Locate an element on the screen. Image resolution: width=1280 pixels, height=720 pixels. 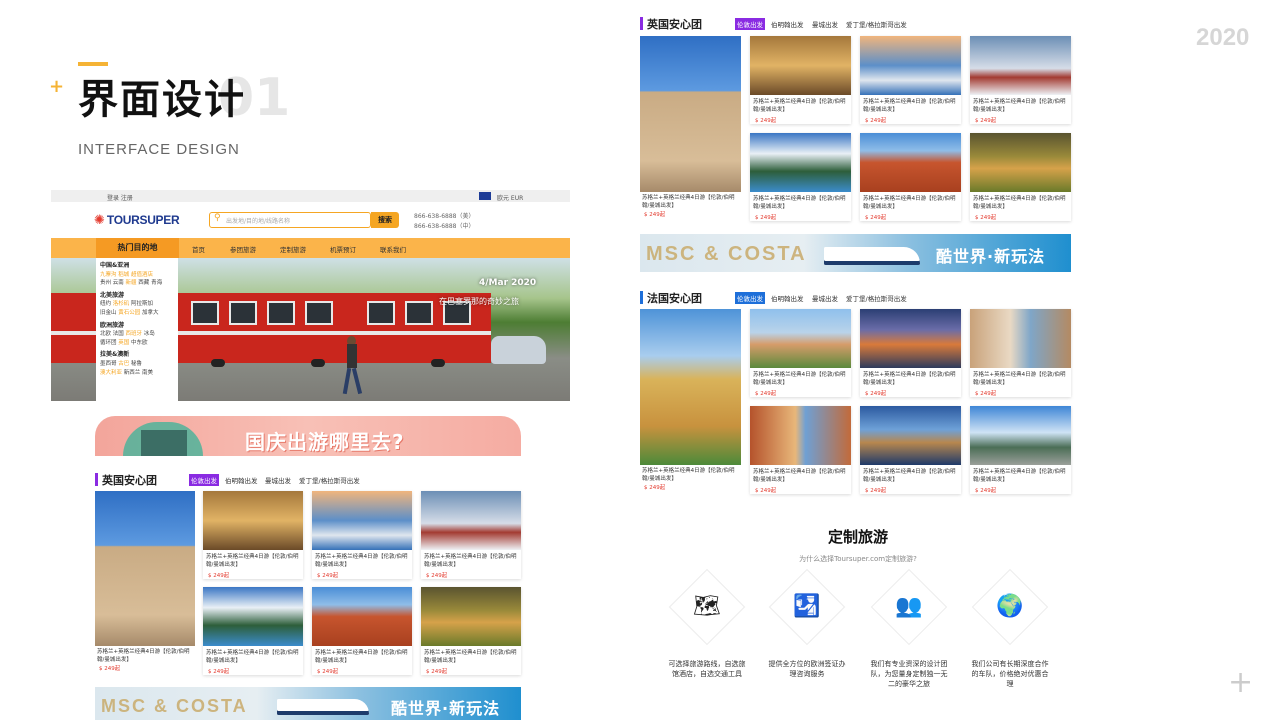
region-heading: 欧洲旅游 is located at coordinates (137, 326).